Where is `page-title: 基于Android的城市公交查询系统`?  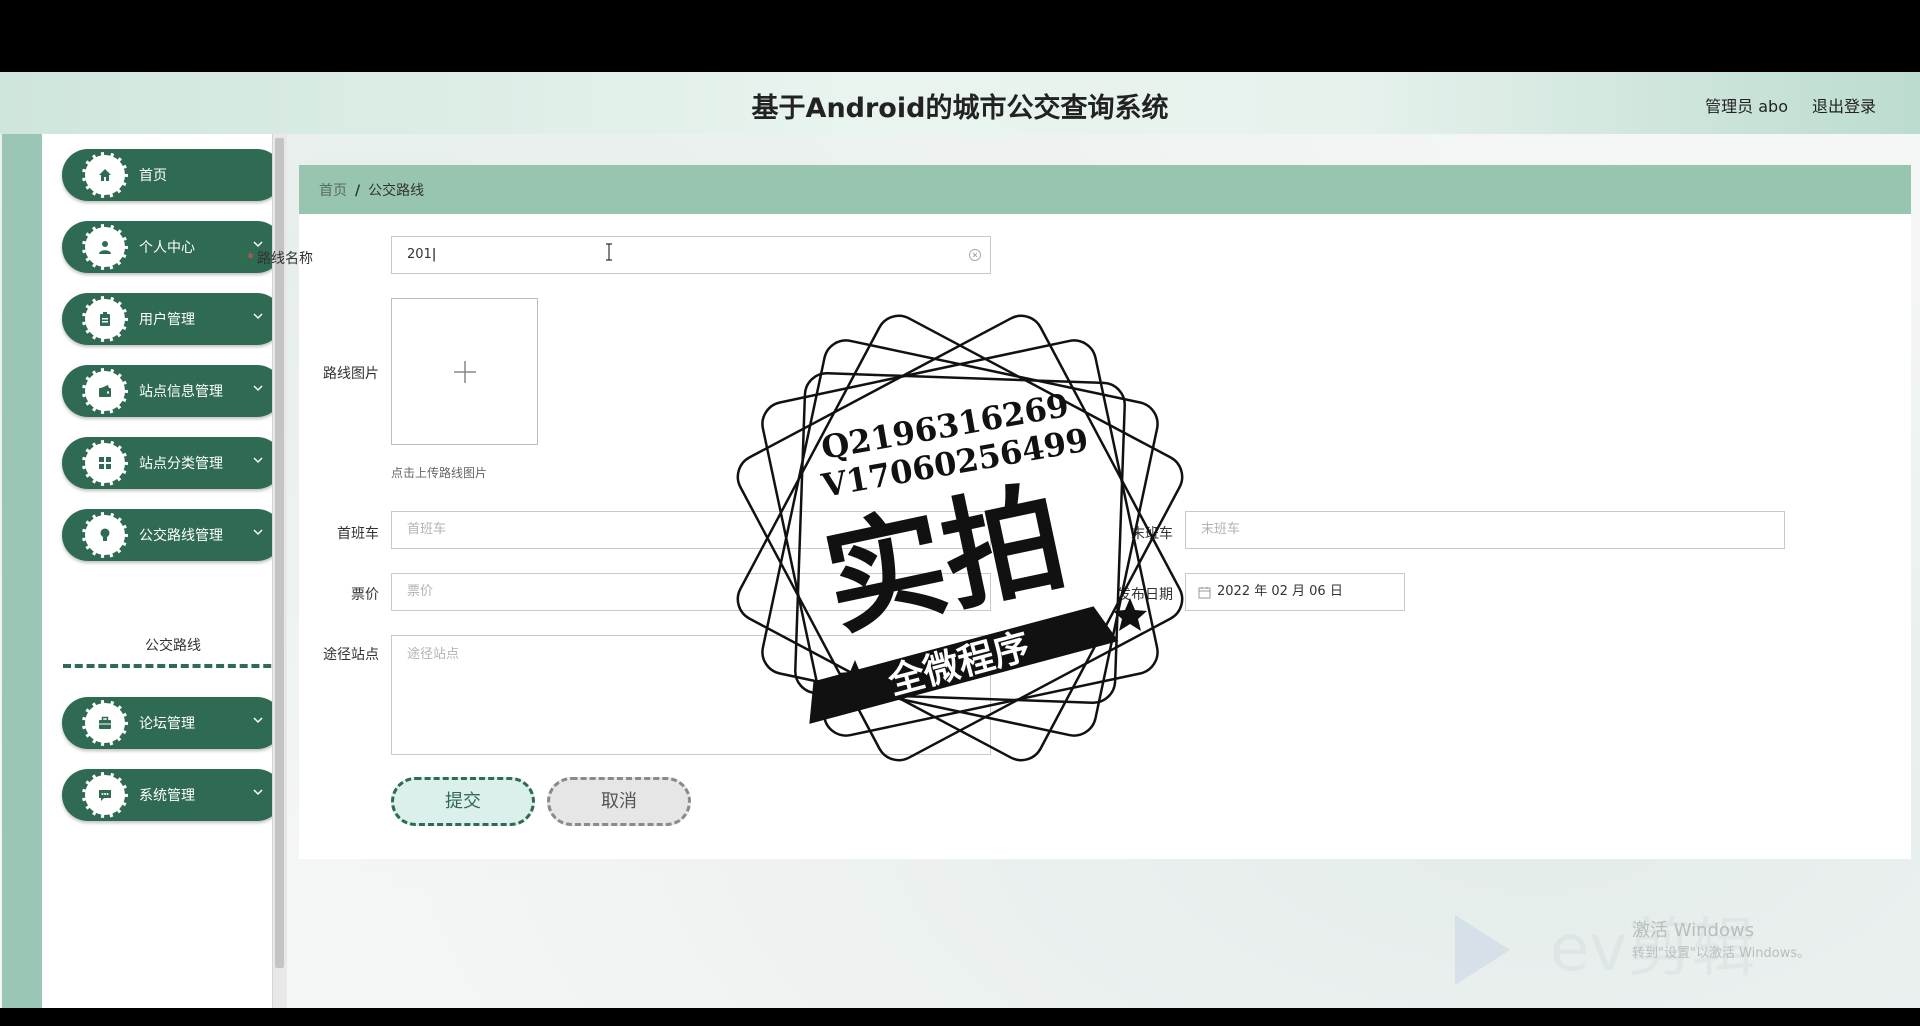
page-title: 基于Android的城市公交查询系统 is located at coordinates (960, 108).